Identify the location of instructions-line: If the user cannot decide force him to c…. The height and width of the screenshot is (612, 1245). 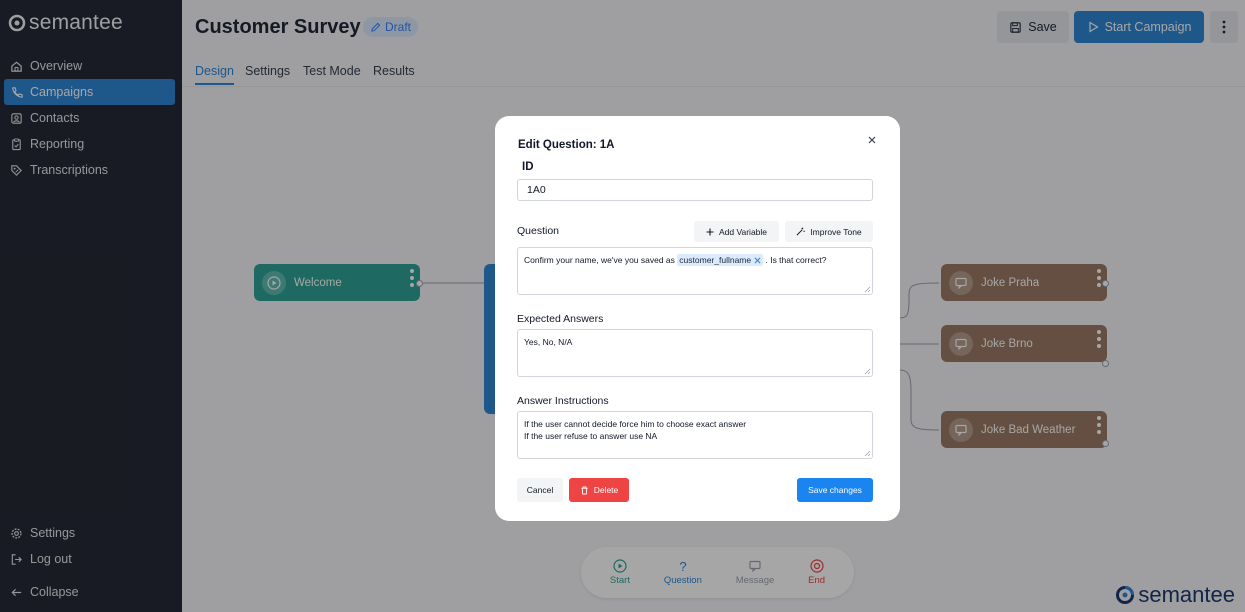
(635, 424).